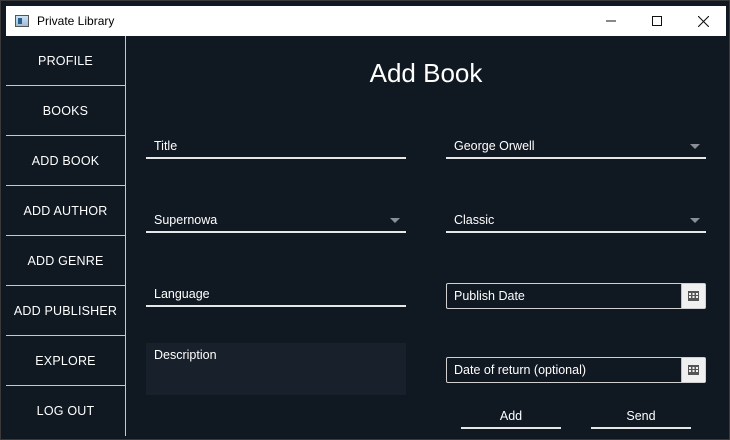 The width and height of the screenshot is (730, 440). Describe the element at coordinates (426, 73) in the screenshot. I see `page-title: Add Book` at that location.